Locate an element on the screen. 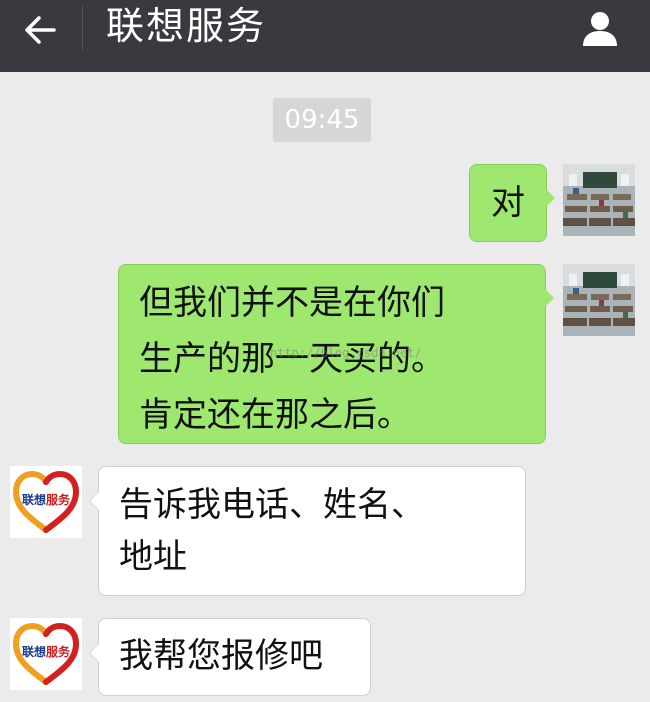 The height and width of the screenshot is (702, 650). watermark: http://blog.csdn.net/ is located at coordinates (346, 353).